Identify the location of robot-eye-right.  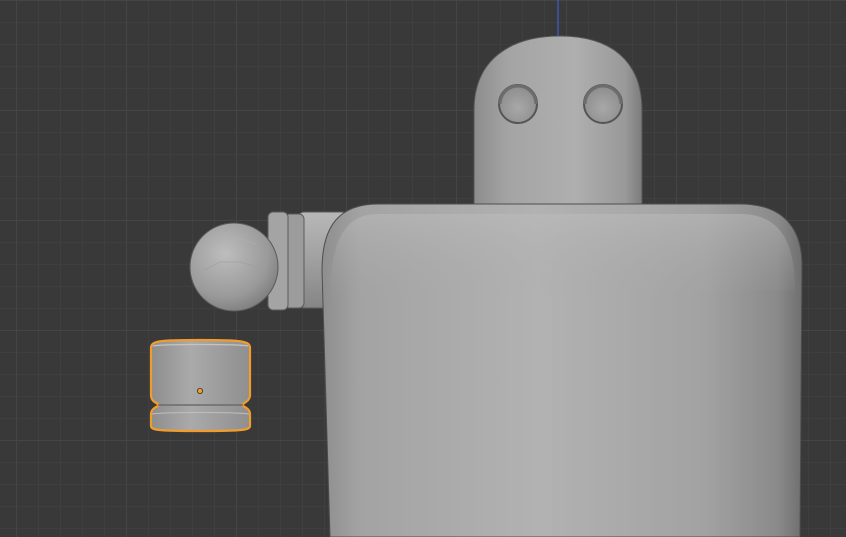
(603, 104).